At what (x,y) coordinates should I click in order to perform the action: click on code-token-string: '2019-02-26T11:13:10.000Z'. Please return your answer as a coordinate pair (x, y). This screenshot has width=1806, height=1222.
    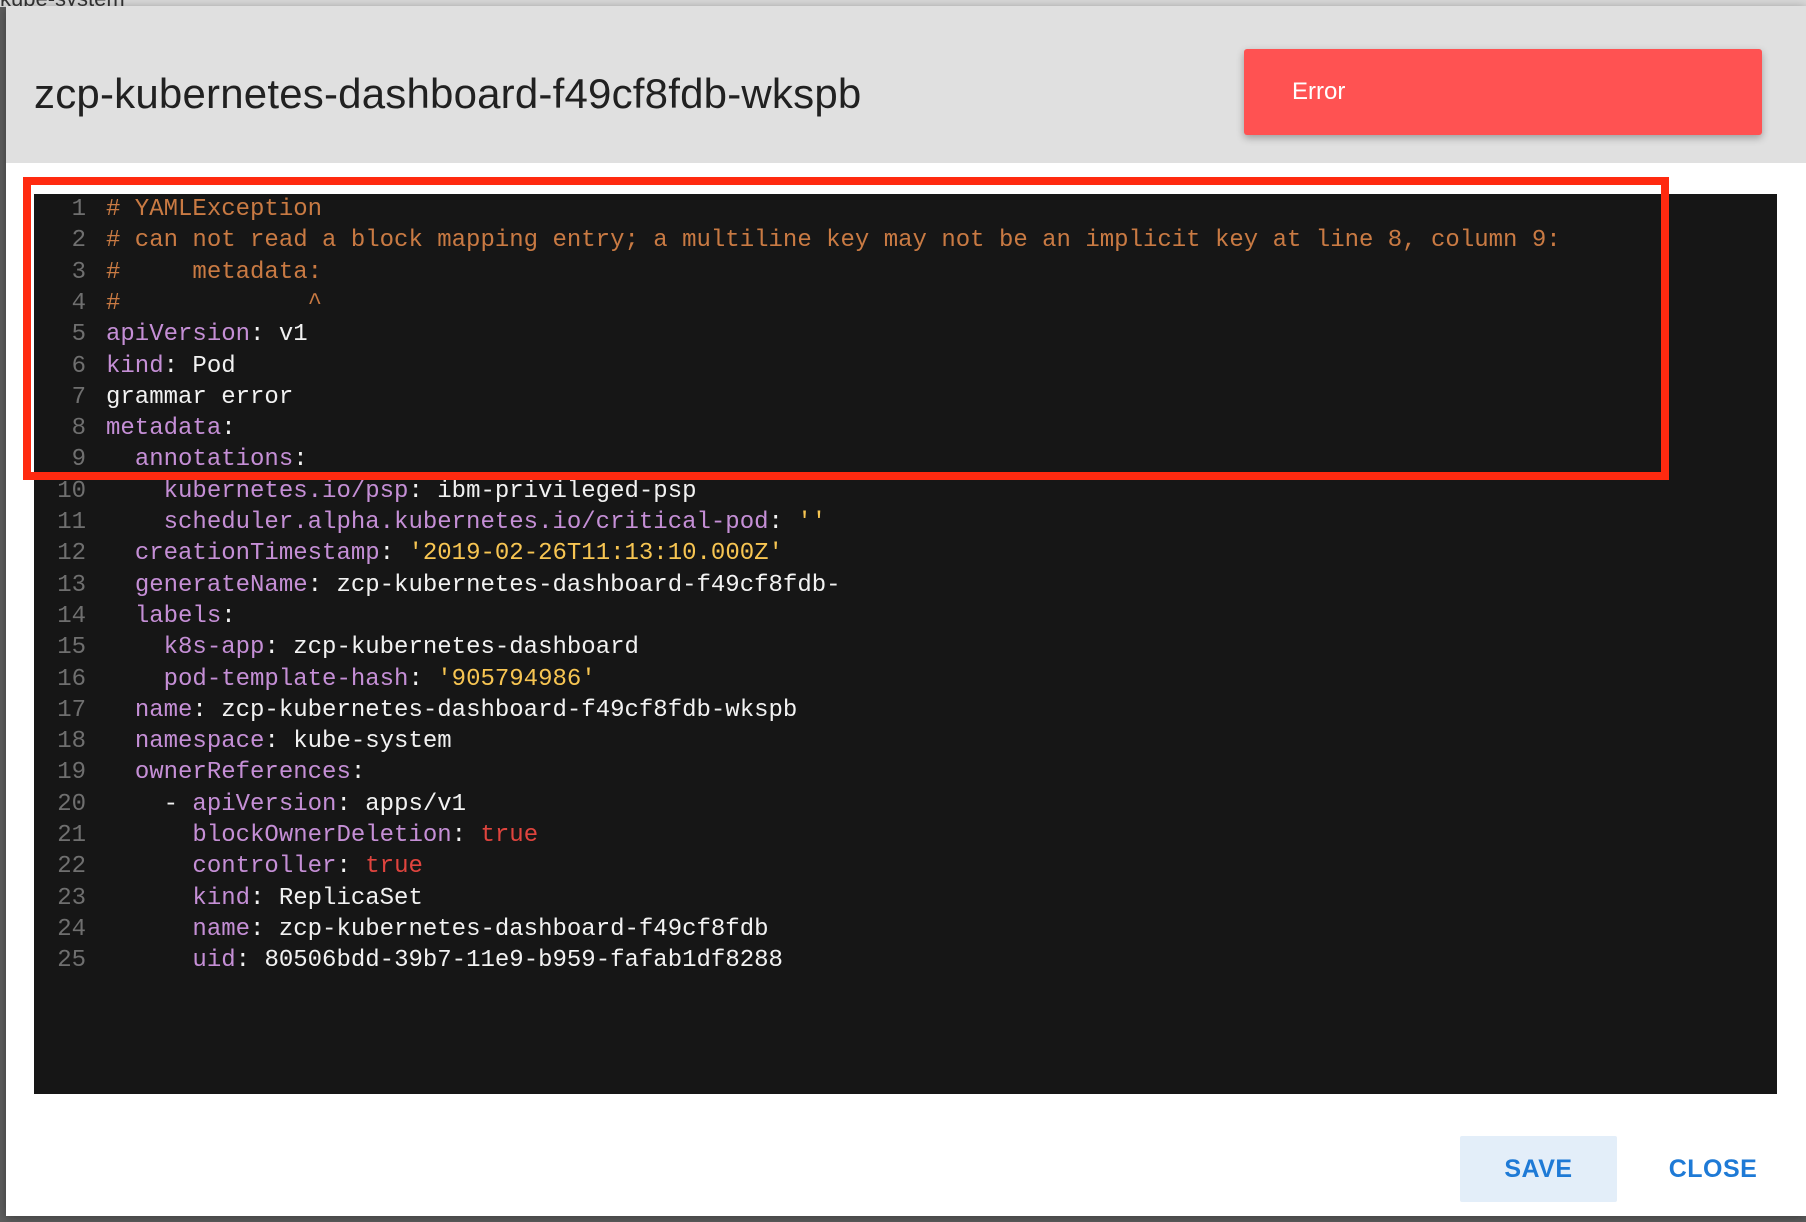
    Looking at the image, I should click on (595, 554).